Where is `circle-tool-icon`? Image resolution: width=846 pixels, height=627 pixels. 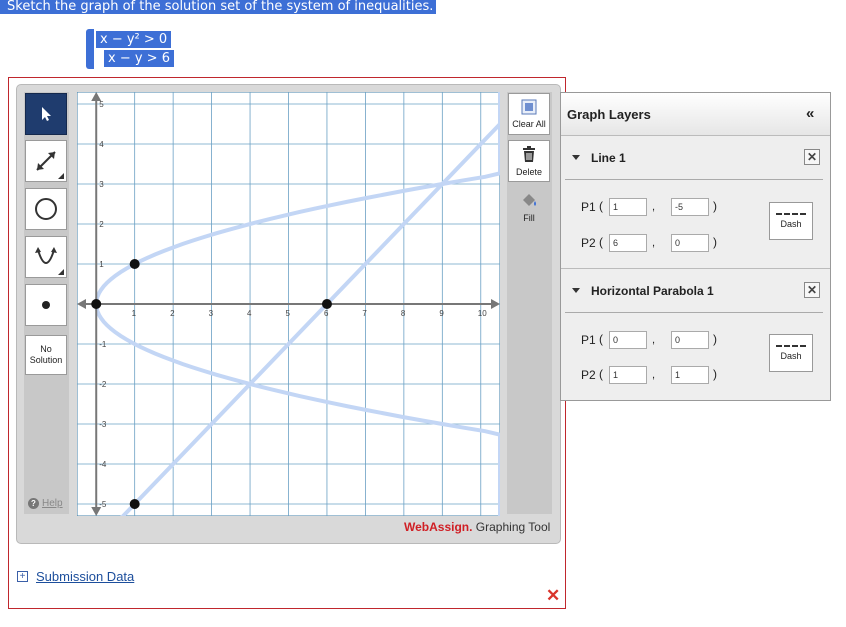 circle-tool-icon is located at coordinates (46, 209).